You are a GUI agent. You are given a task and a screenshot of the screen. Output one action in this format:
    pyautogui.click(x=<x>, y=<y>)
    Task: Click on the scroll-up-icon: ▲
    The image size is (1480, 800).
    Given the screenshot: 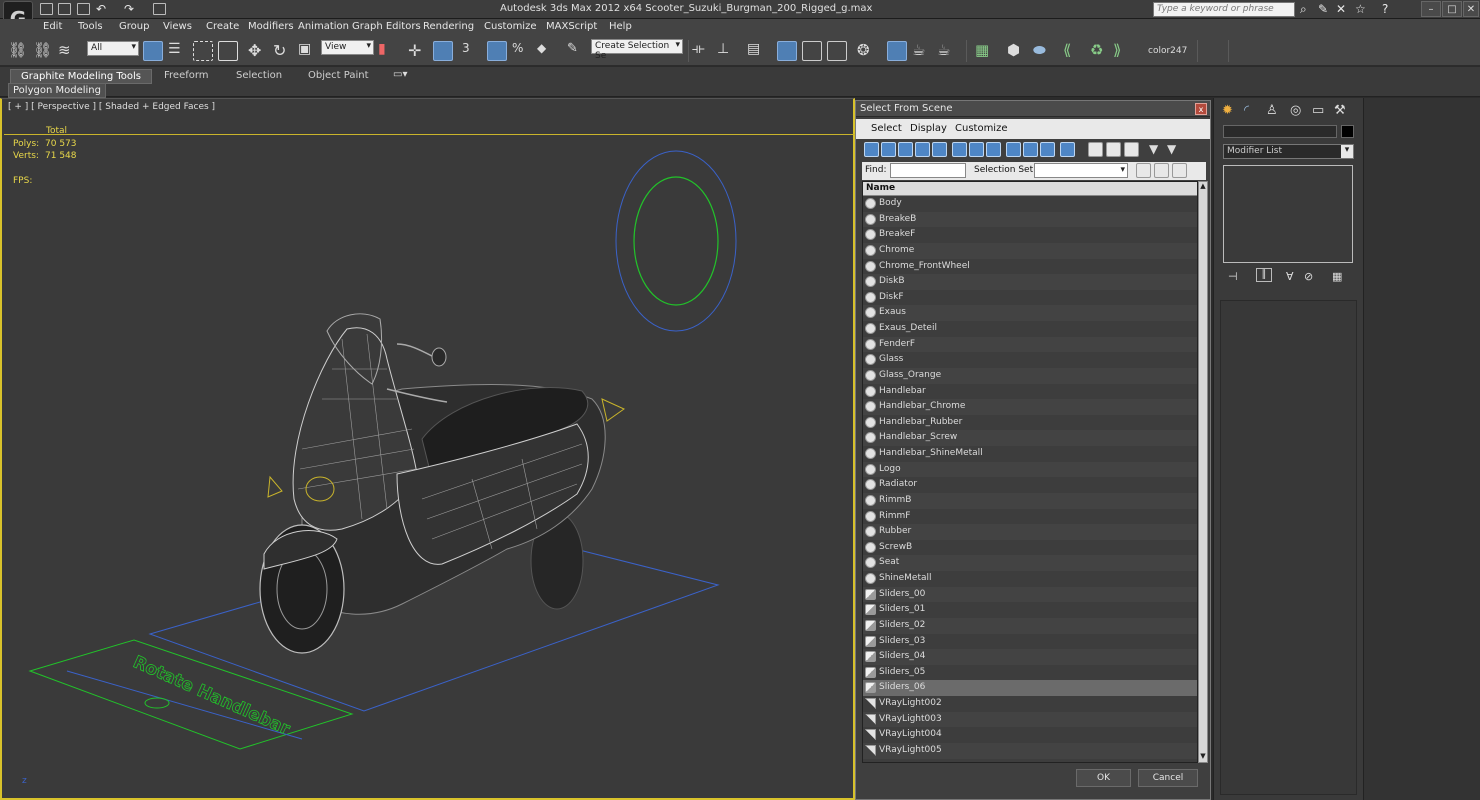 What is the action you would take?
    pyautogui.click(x=1203, y=187)
    